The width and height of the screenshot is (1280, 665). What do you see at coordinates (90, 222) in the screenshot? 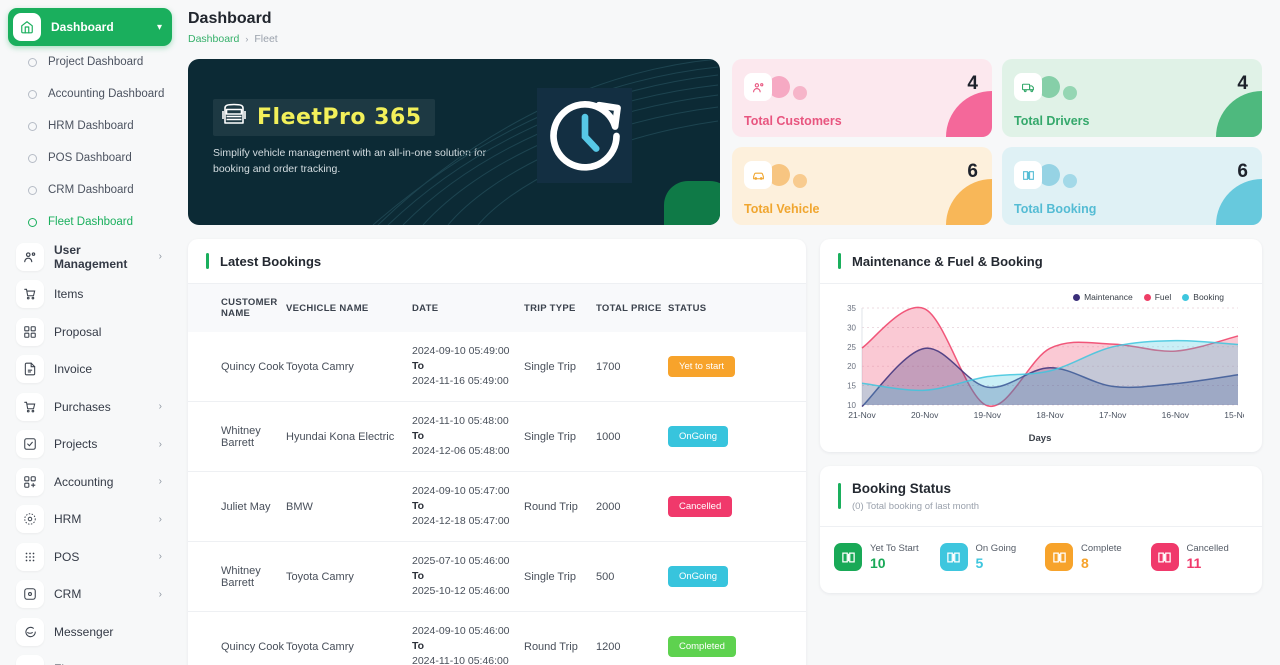
I see `sidebar-item-fleet-dashboard: Fleet Dashboard` at bounding box center [90, 222].